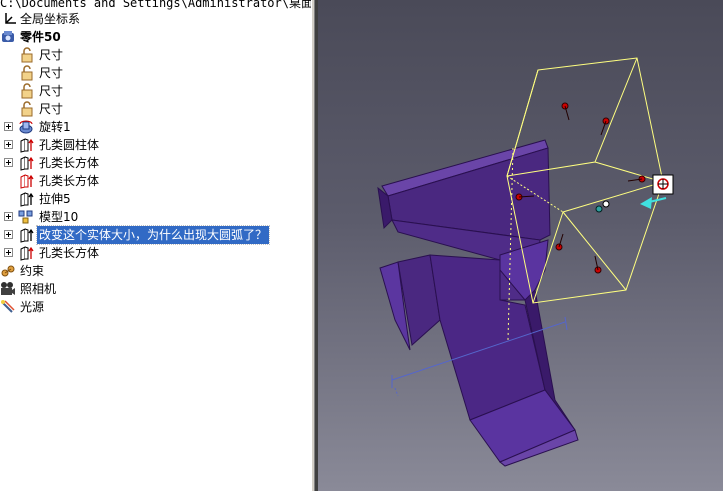 The height and width of the screenshot is (491, 723). Describe the element at coordinates (55, 127) in the screenshot. I see `tree-item-label: 旋转1` at that location.